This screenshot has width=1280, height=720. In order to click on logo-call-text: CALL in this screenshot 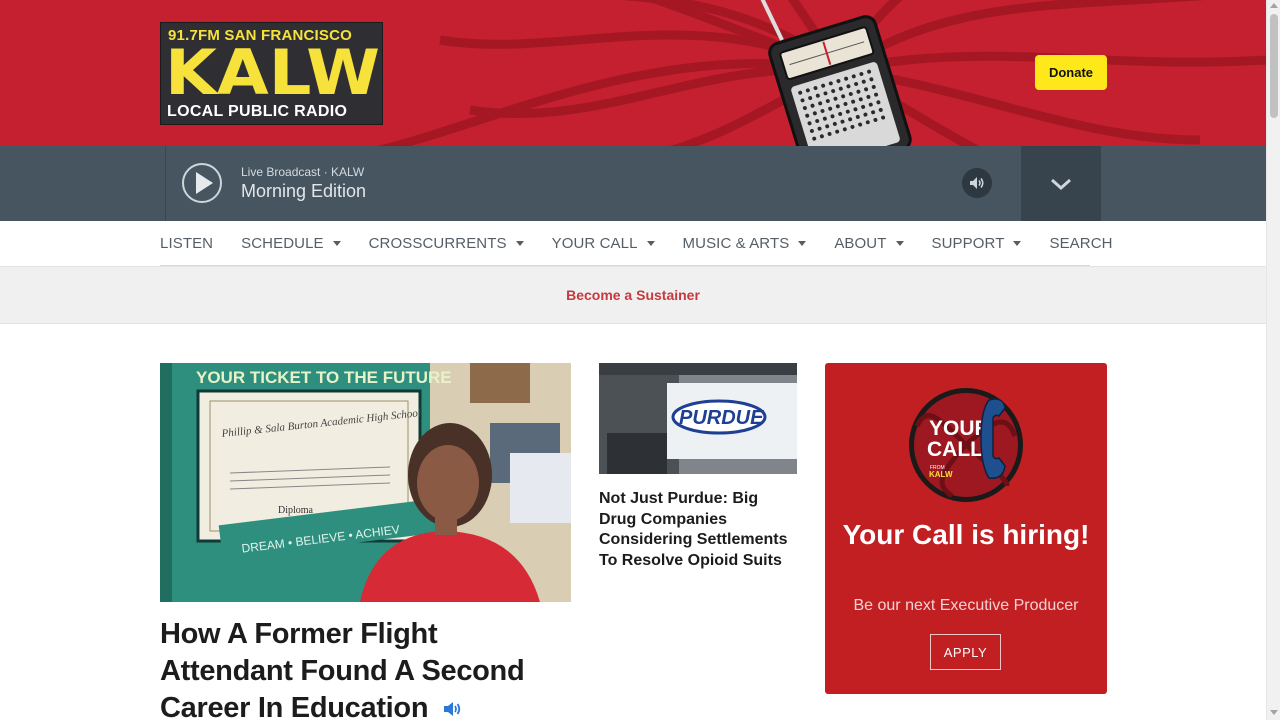, I will do `click(955, 449)`.